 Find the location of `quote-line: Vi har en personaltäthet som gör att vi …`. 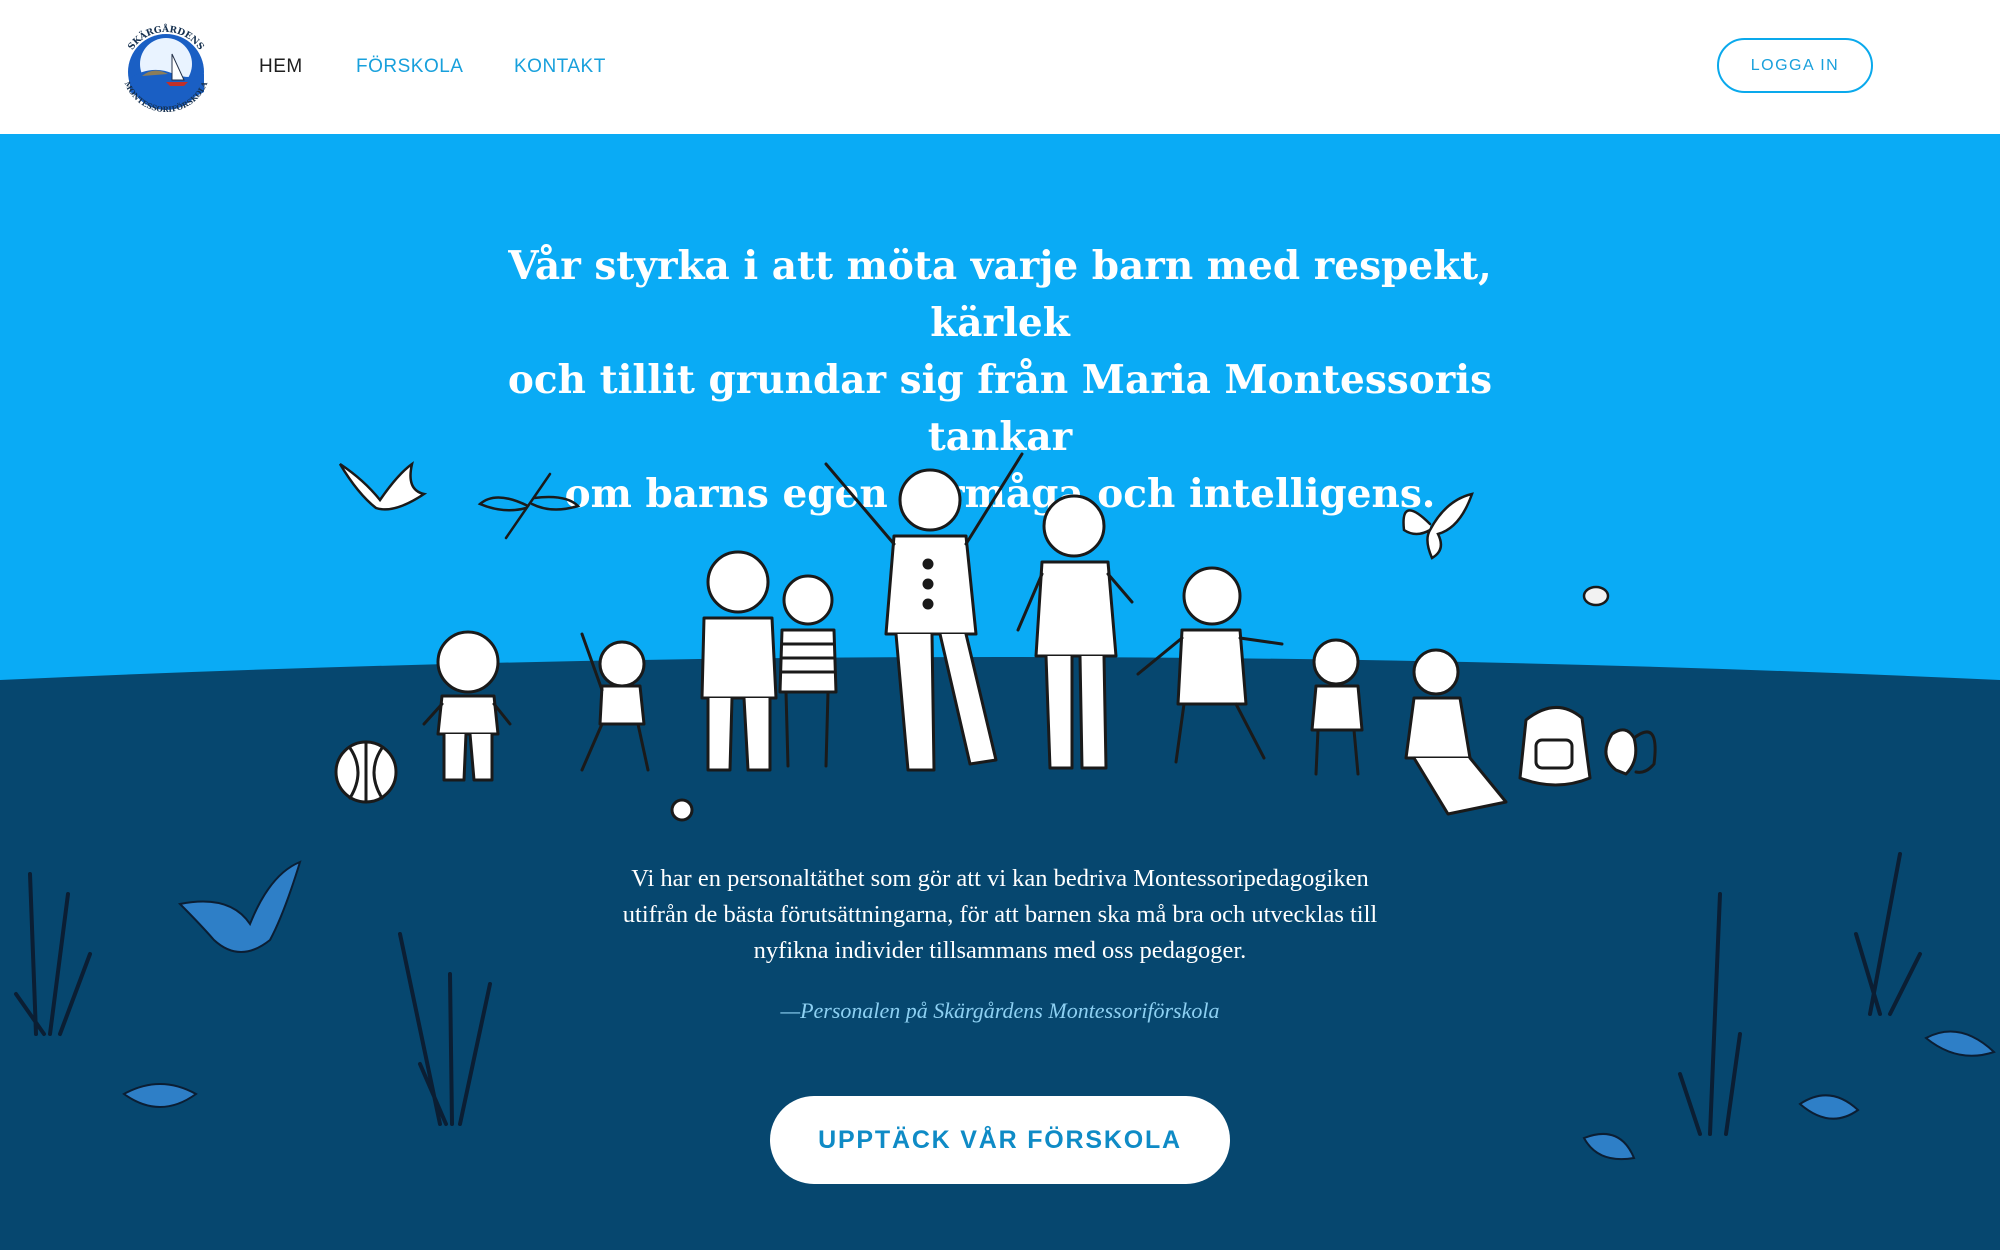

quote-line: Vi har en personaltäthet som gör att vi … is located at coordinates (1000, 878).